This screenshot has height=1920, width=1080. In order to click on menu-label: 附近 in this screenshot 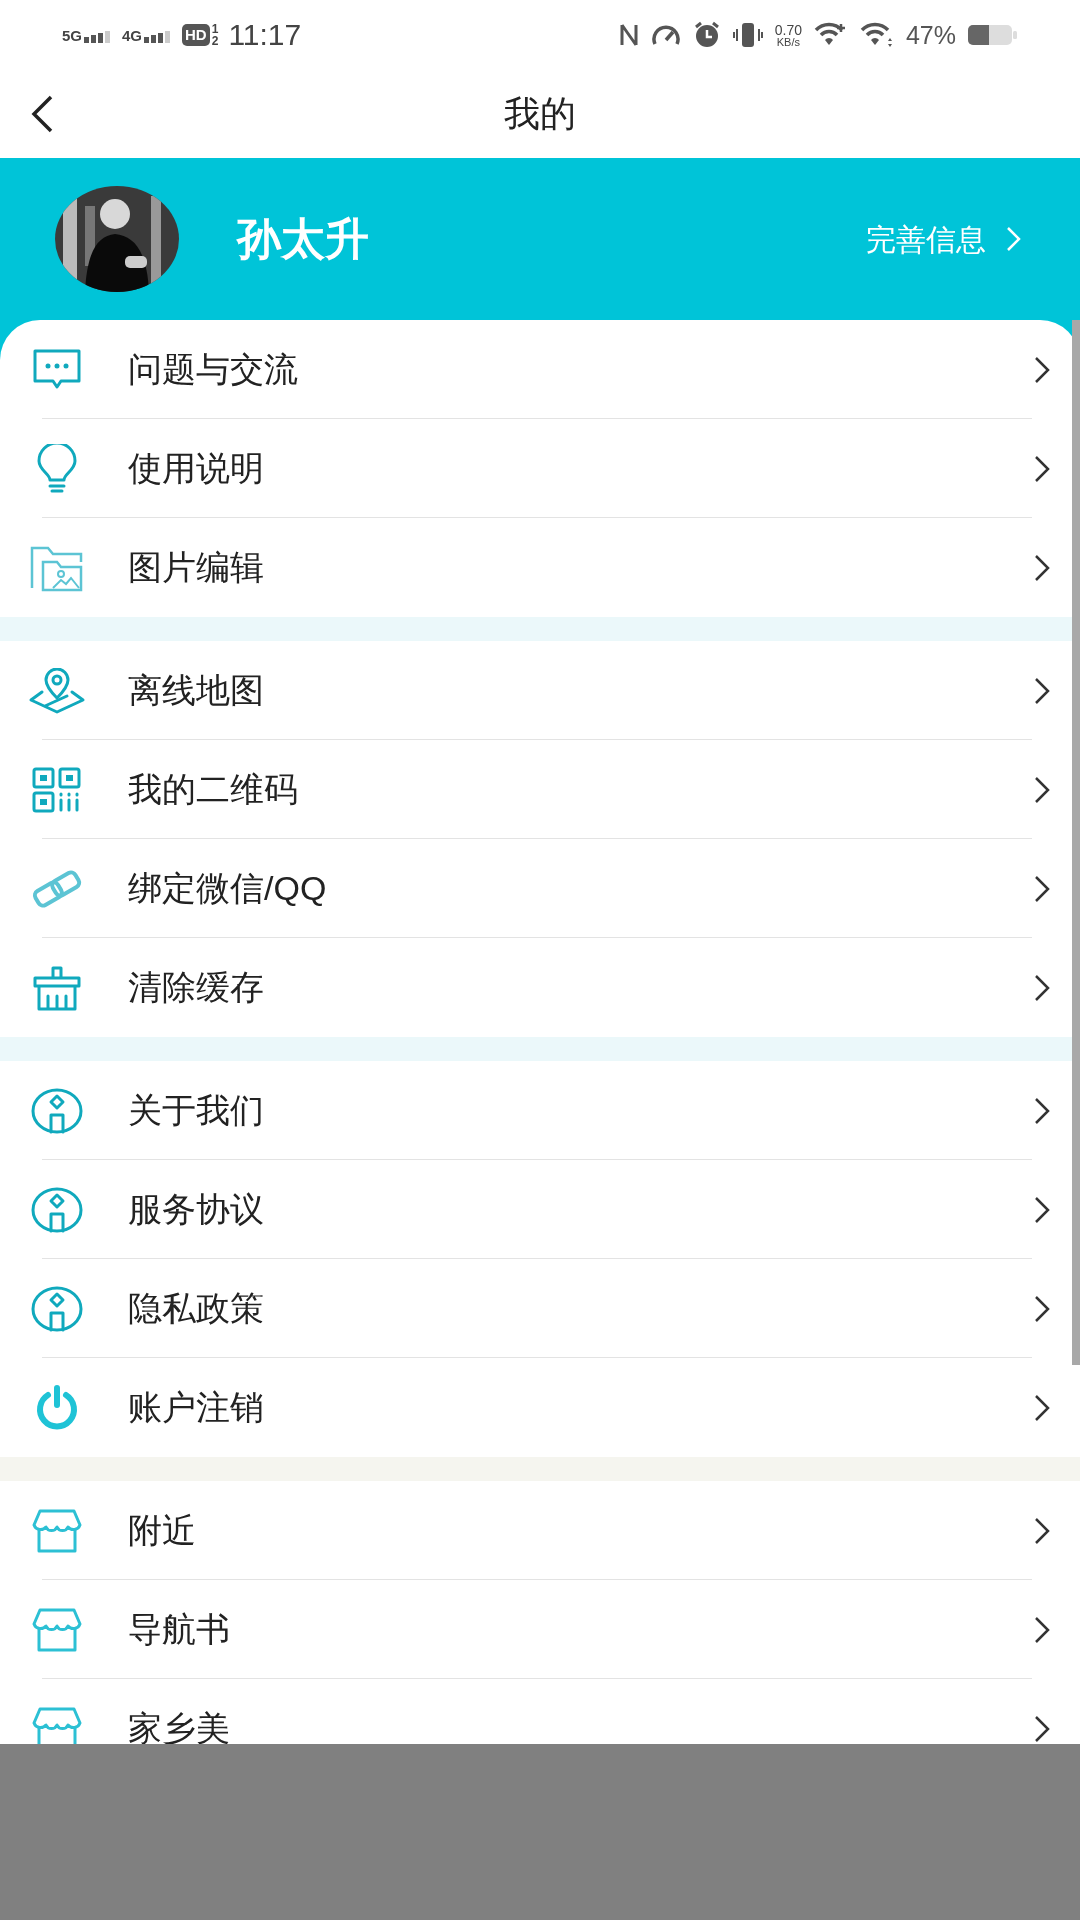, I will do `click(162, 1530)`.